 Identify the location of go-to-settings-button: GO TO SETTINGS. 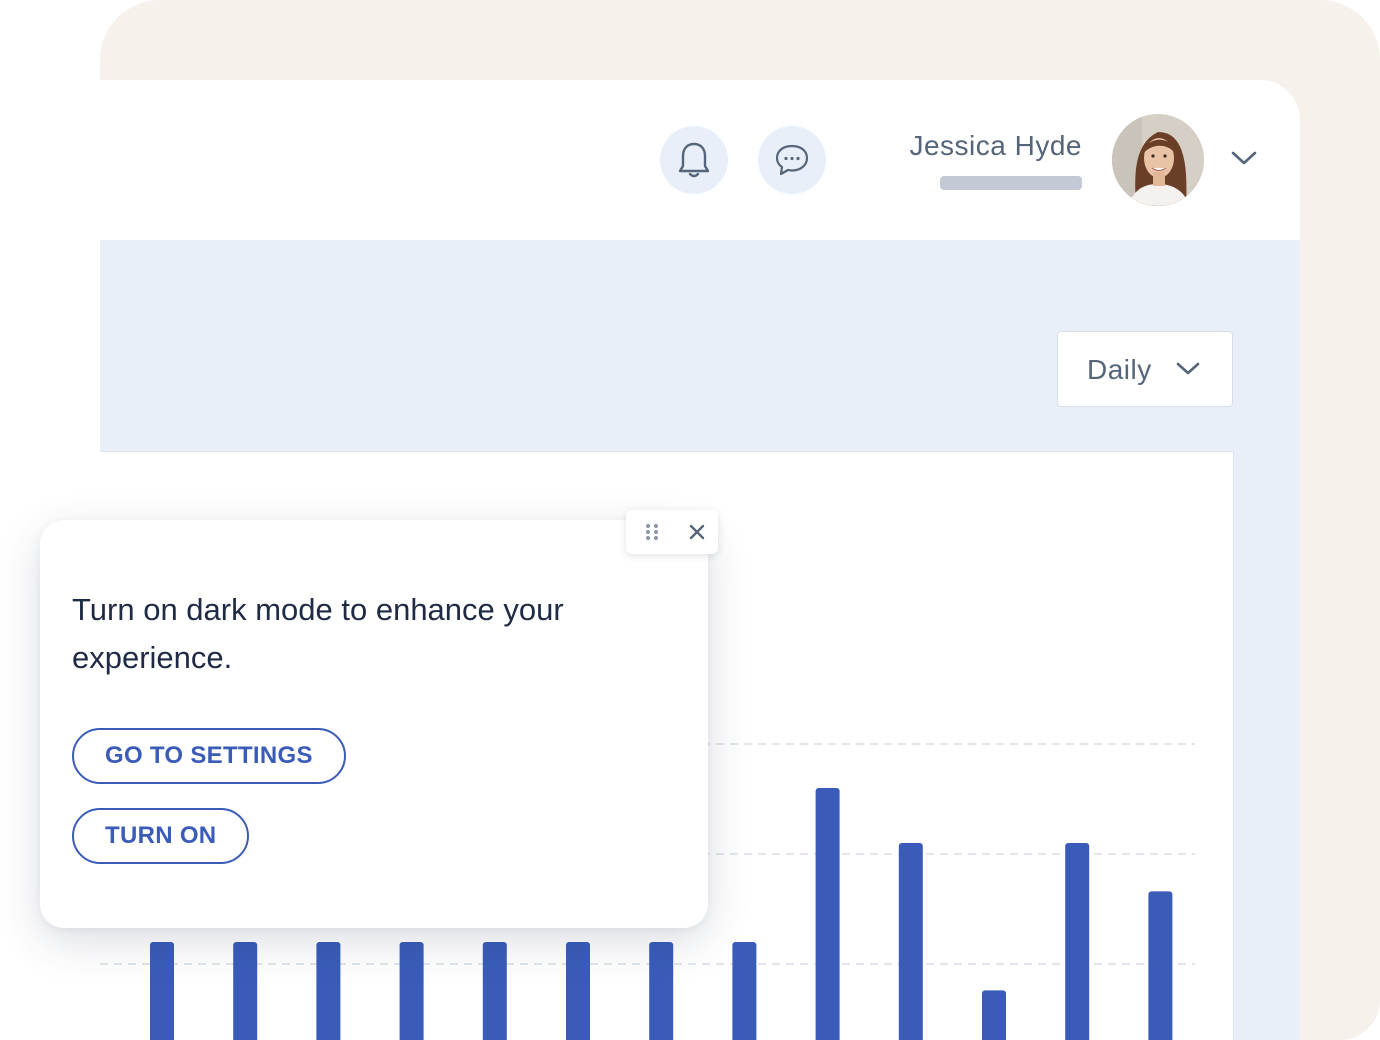
(209, 756).